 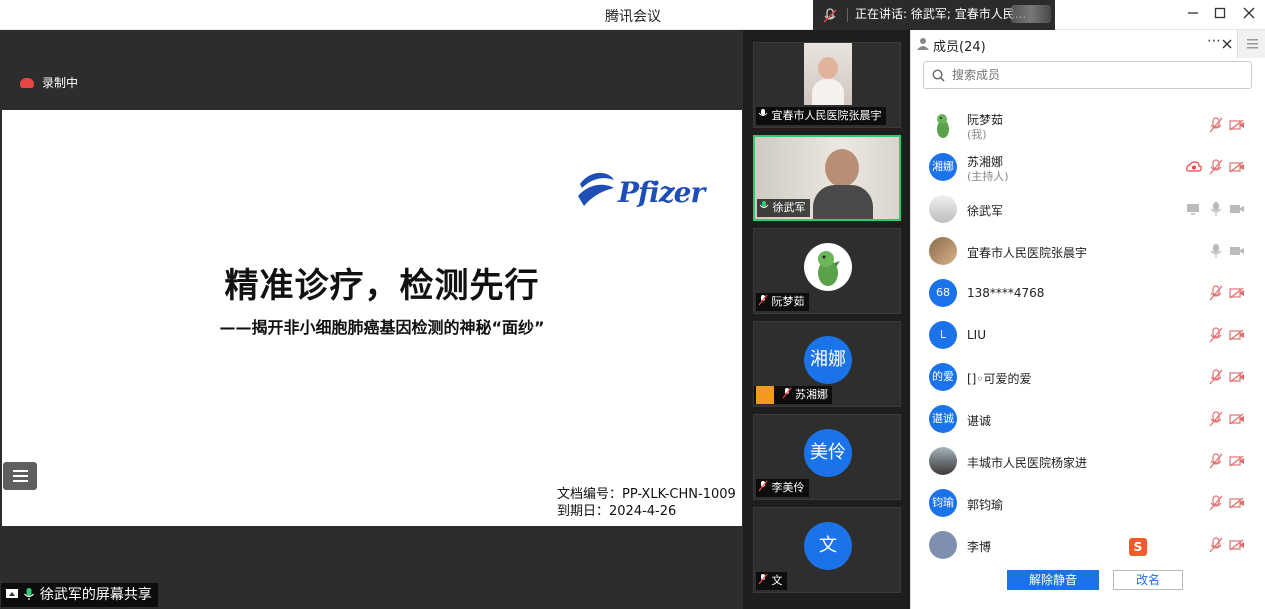 I want to click on window-title: 腾讯会议, so click(x=633, y=17).